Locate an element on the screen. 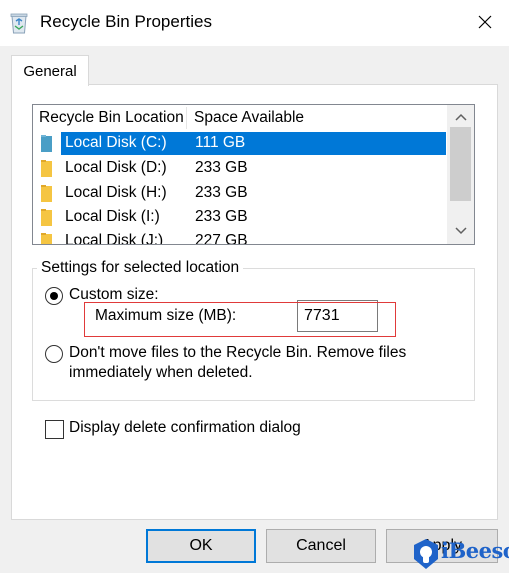 The width and height of the screenshot is (509, 573). location-name: Local Disk (J:) is located at coordinates (114, 238).